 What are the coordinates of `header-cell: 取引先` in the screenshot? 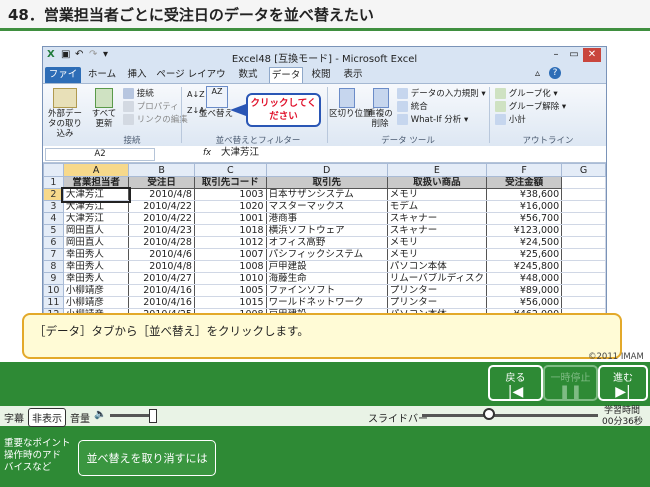 It's located at (326, 182).